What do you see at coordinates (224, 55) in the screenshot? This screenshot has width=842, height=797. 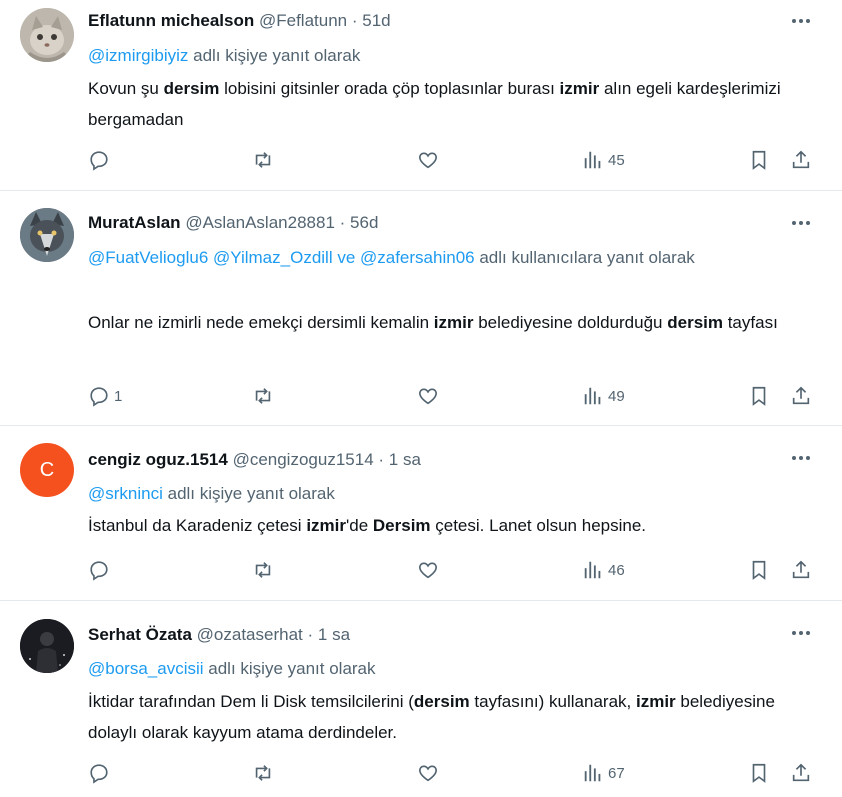 I see `reply-context: @izmirgibiyiz adlı kişiye yanıt olarak` at bounding box center [224, 55].